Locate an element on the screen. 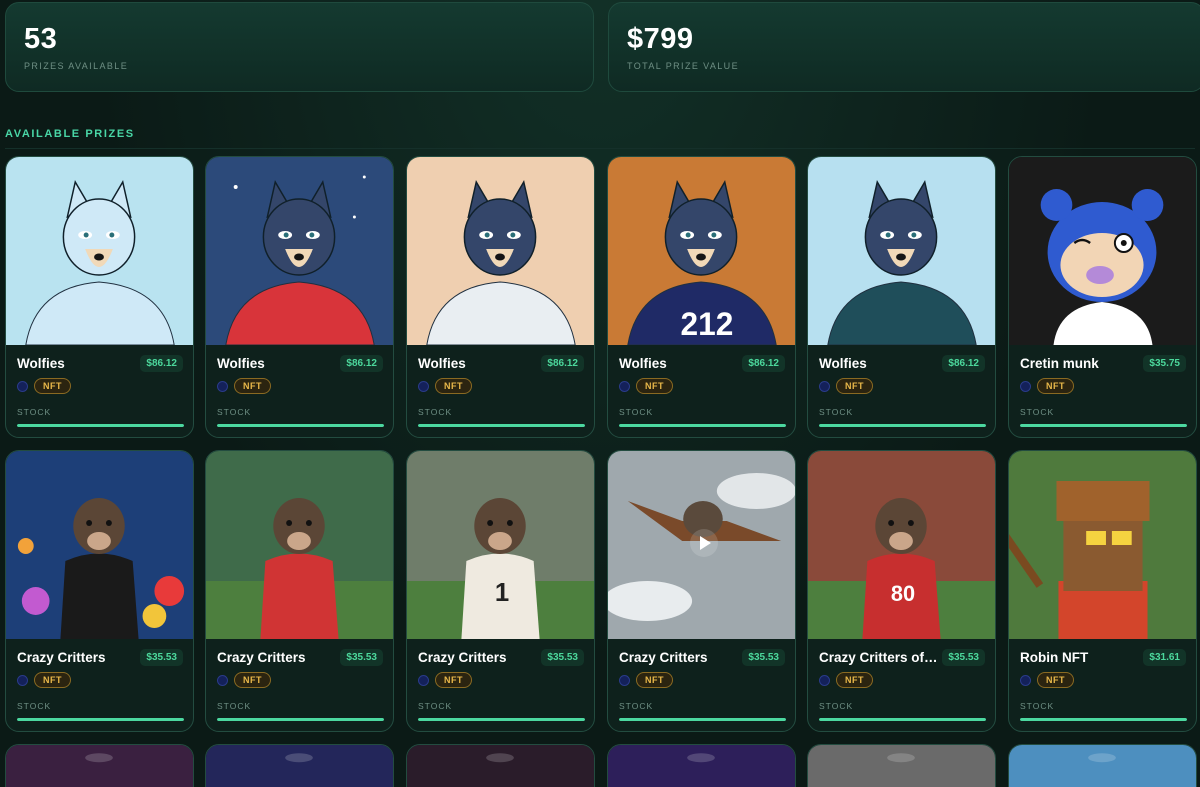 The height and width of the screenshot is (787, 1200). mole-baseball-icon is located at coordinates (299, 545).